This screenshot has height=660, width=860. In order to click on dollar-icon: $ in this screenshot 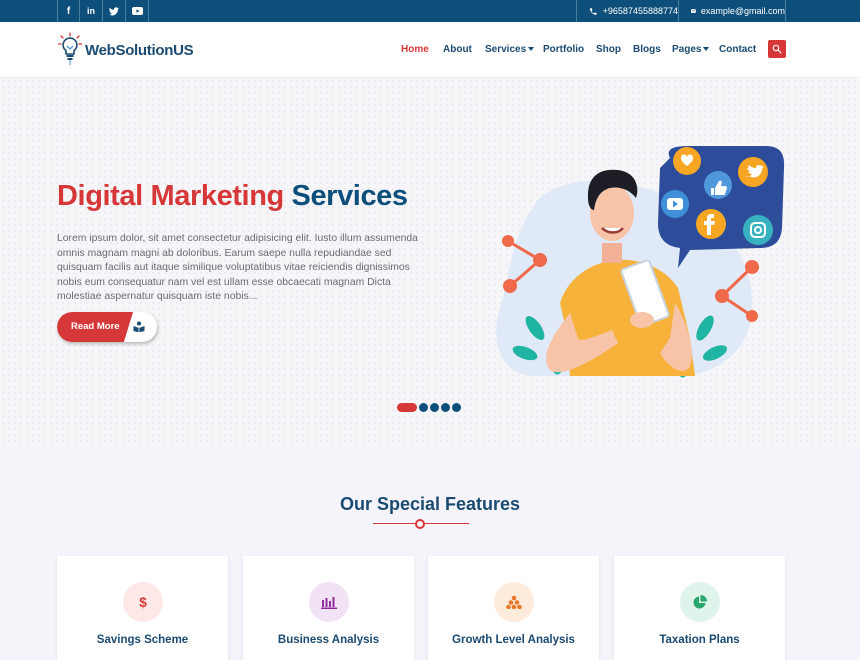, I will do `click(143, 602)`.